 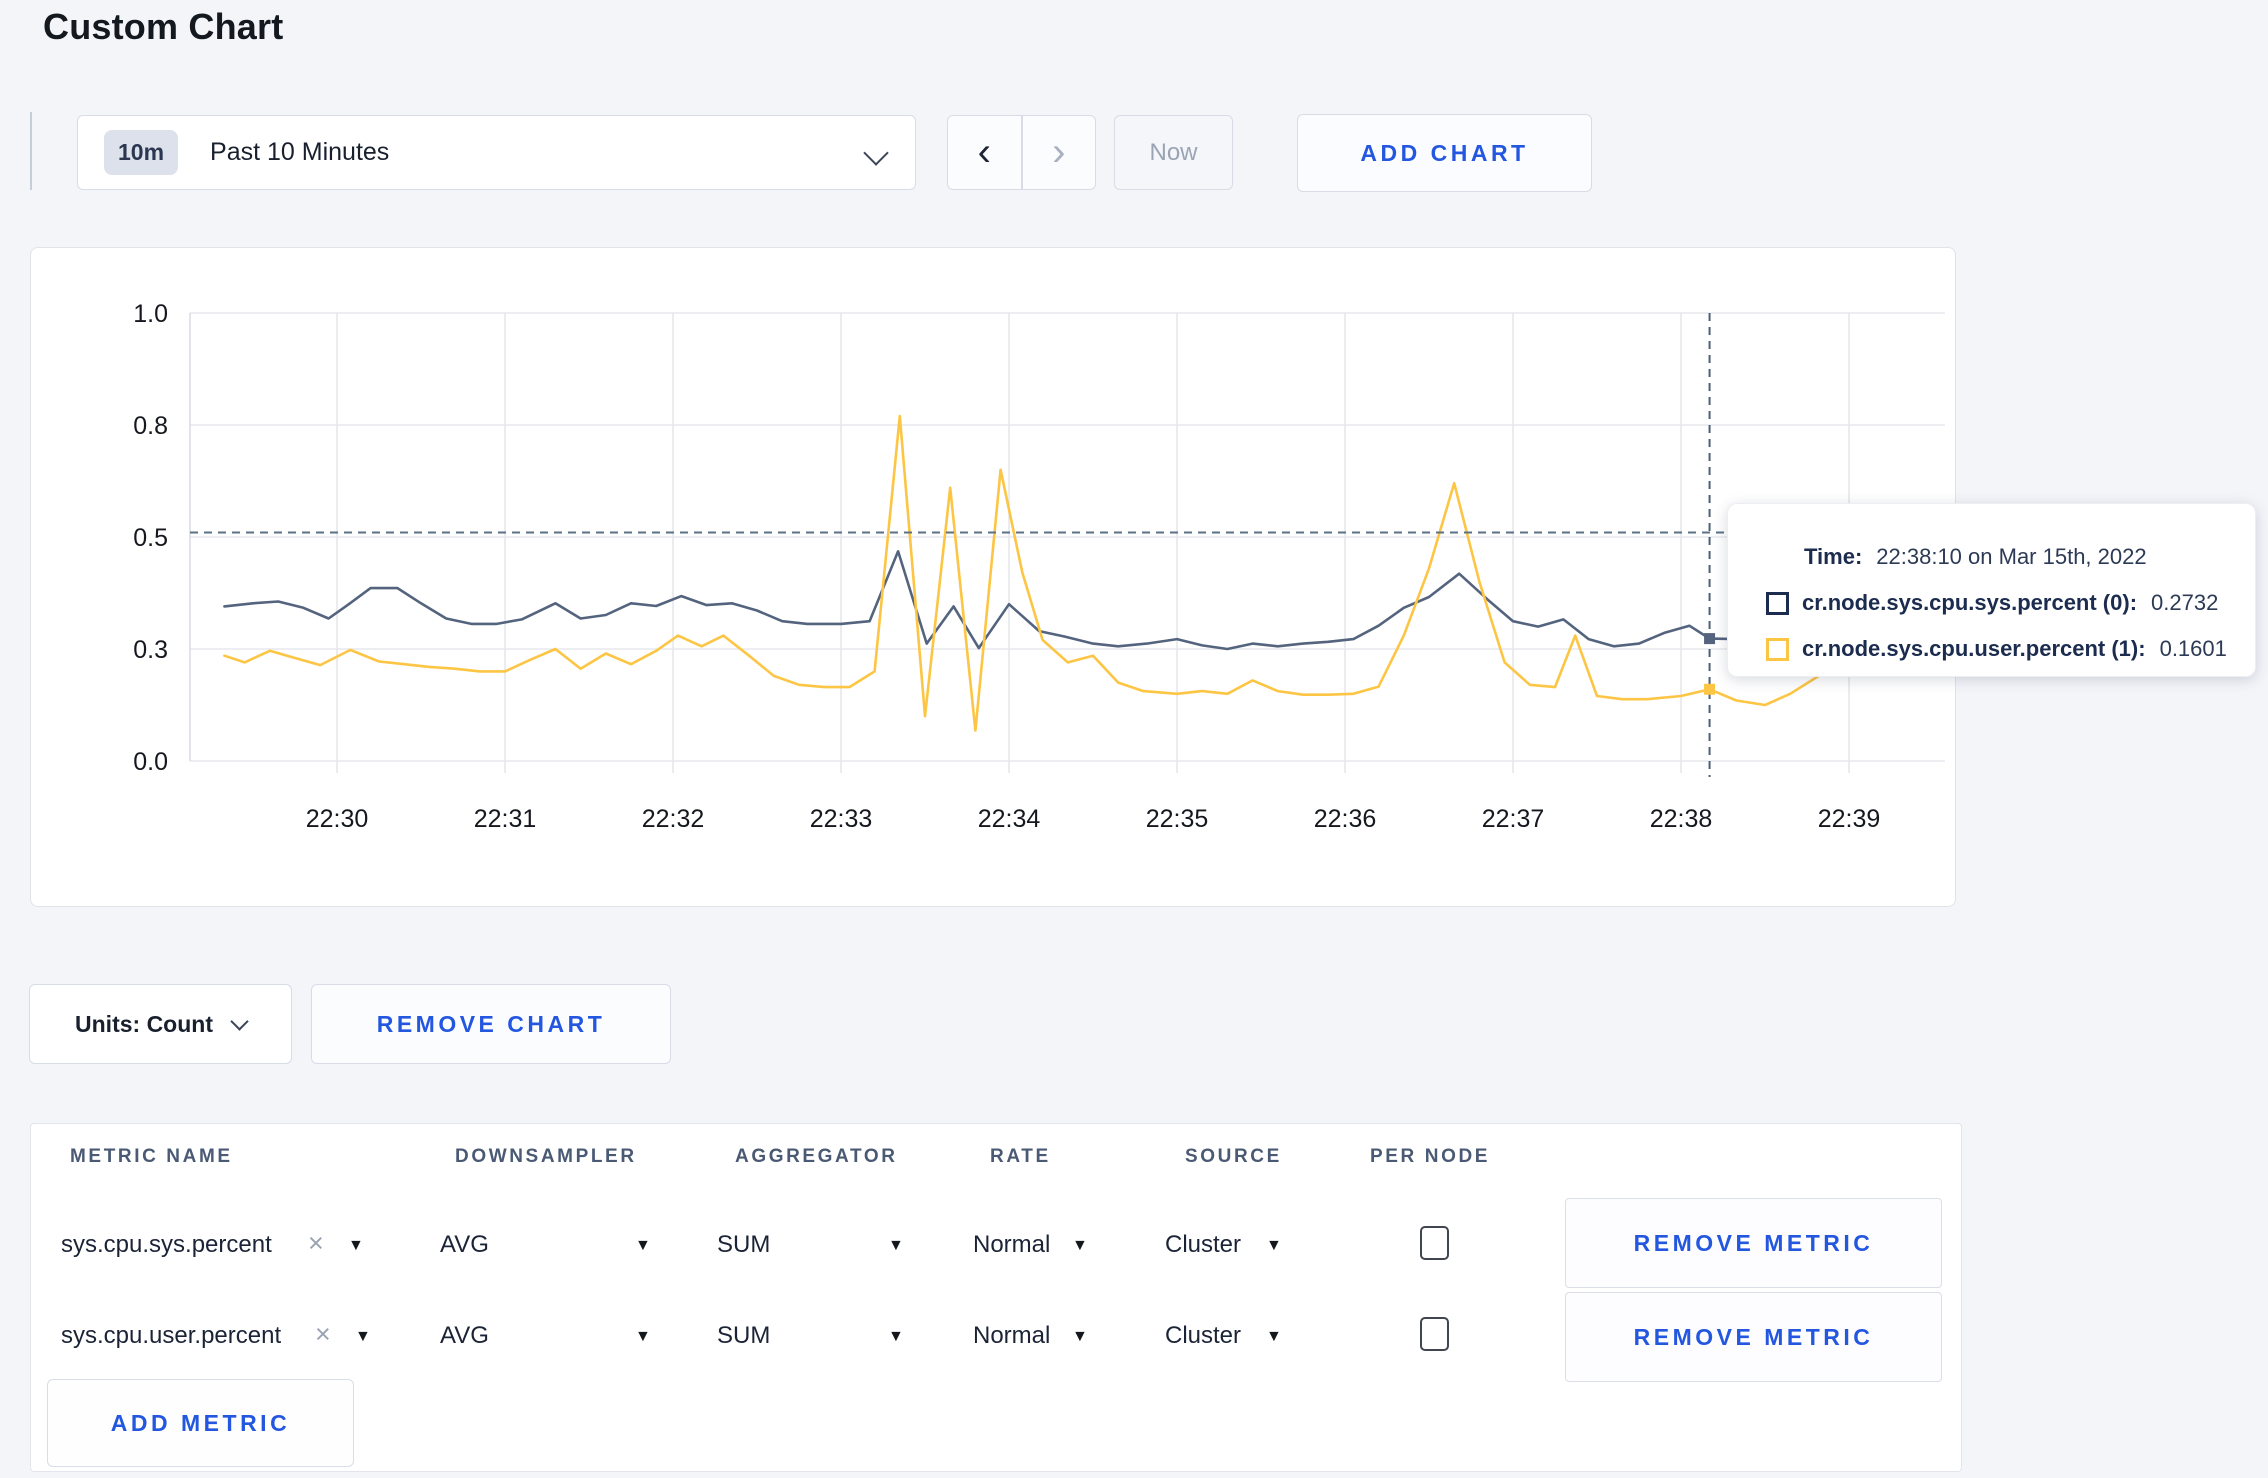 What do you see at coordinates (2193, 648) in the screenshot?
I see `tooltip-series-value: 0.1601` at bounding box center [2193, 648].